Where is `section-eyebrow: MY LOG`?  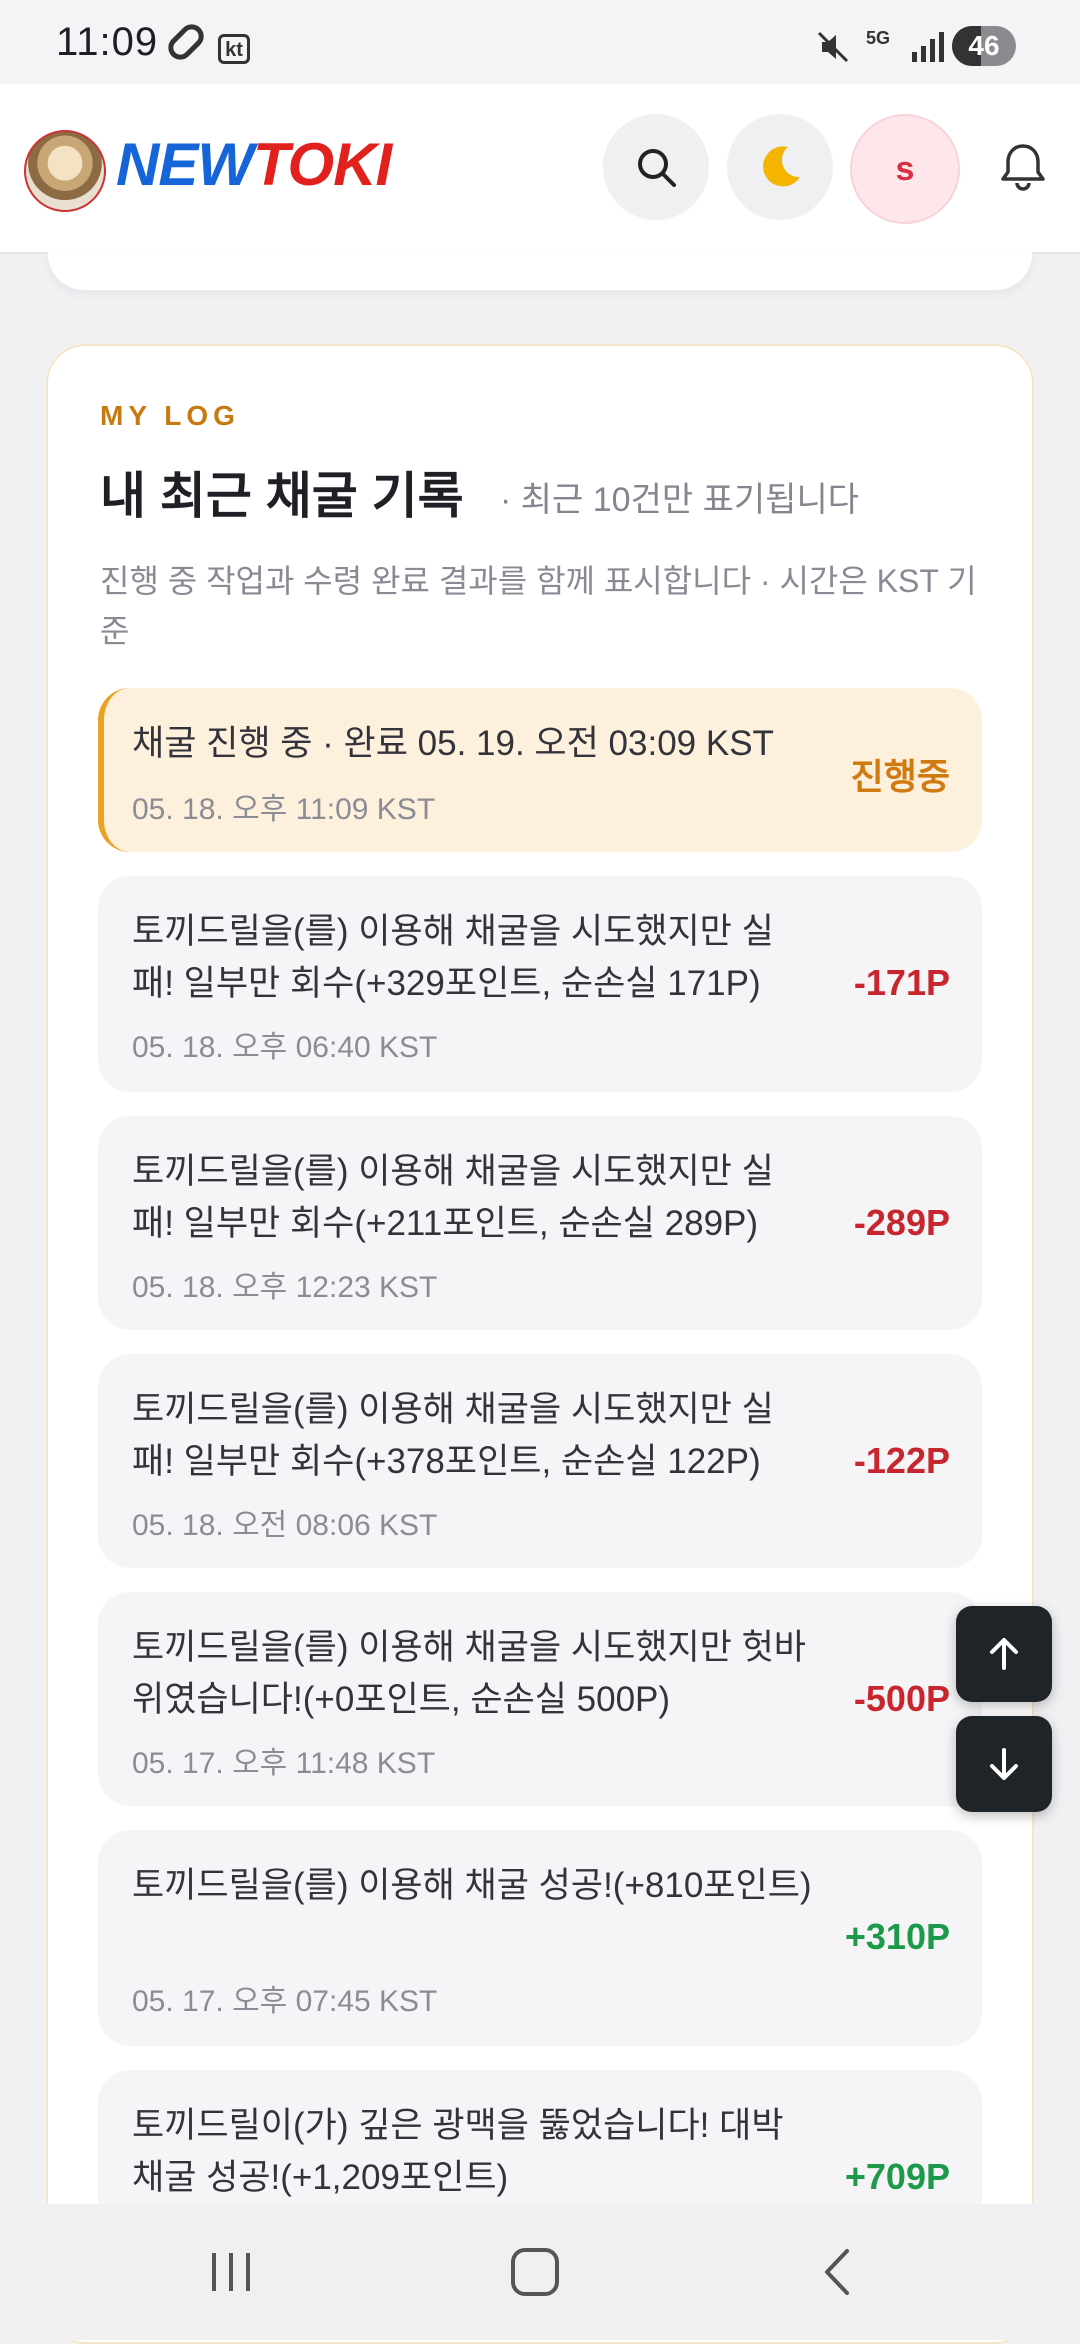
section-eyebrow: MY LOG is located at coordinates (170, 415).